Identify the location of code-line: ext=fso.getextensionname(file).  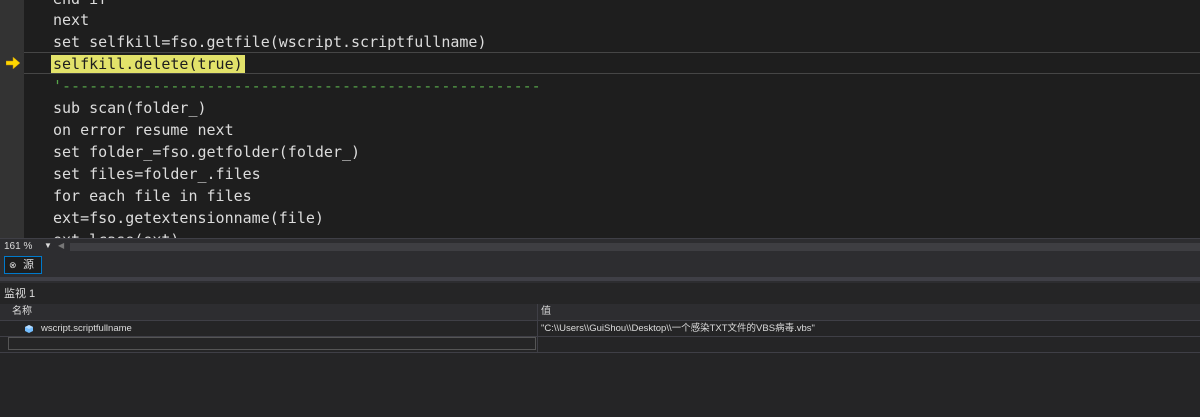
(188, 218).